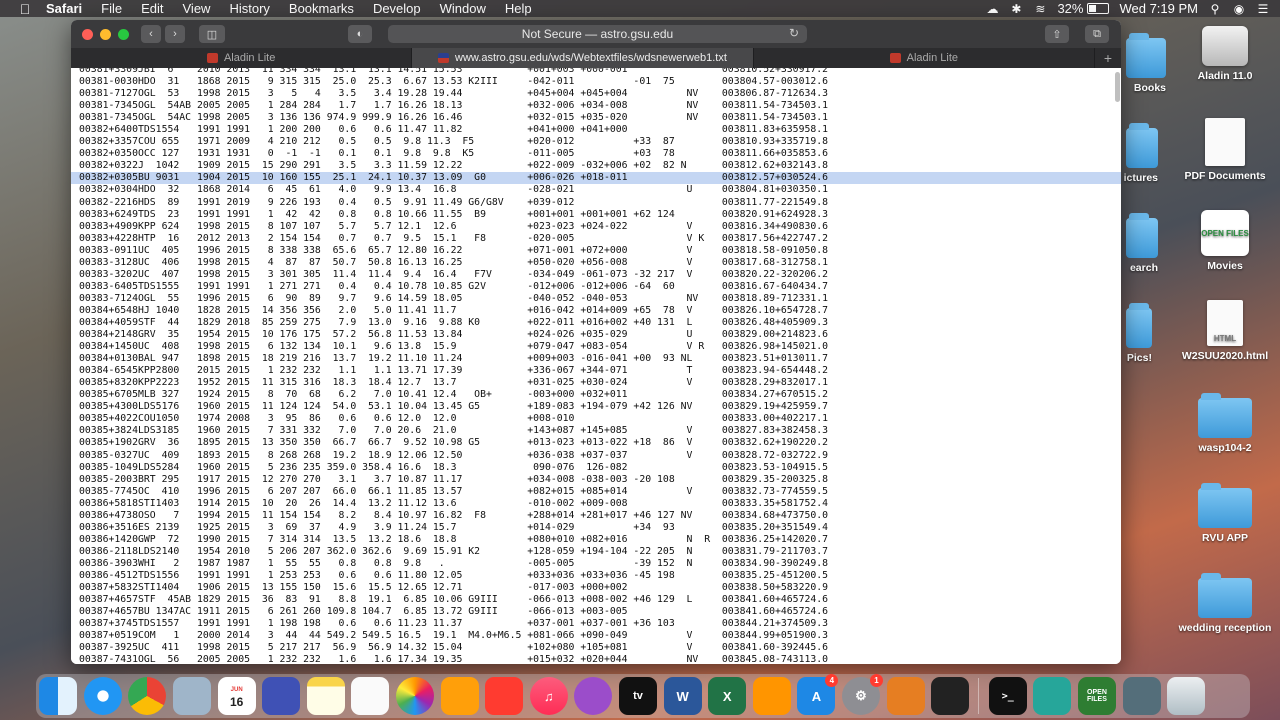 This screenshot has height=720, width=1280. Describe the element at coordinates (1225, 448) in the screenshot. I see `desktop-icon-label: wasp104-2` at that location.